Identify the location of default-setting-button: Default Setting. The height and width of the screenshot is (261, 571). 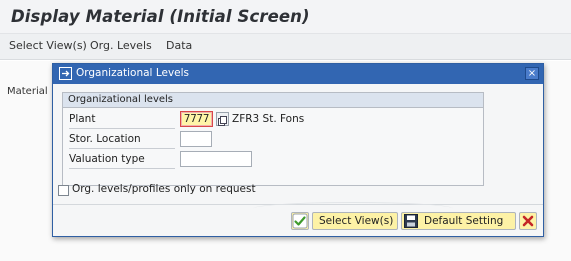
(458, 221).